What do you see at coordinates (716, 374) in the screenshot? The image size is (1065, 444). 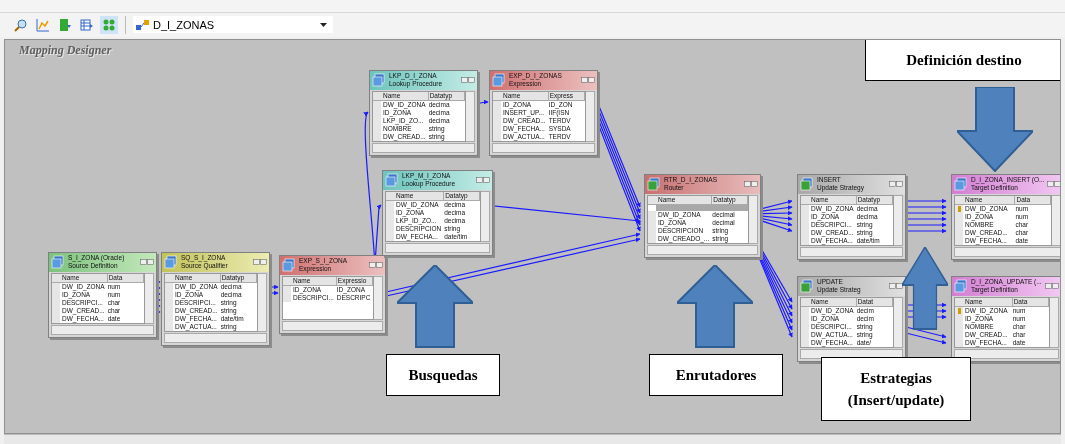 I see `callout-label: Enrutadores` at bounding box center [716, 374].